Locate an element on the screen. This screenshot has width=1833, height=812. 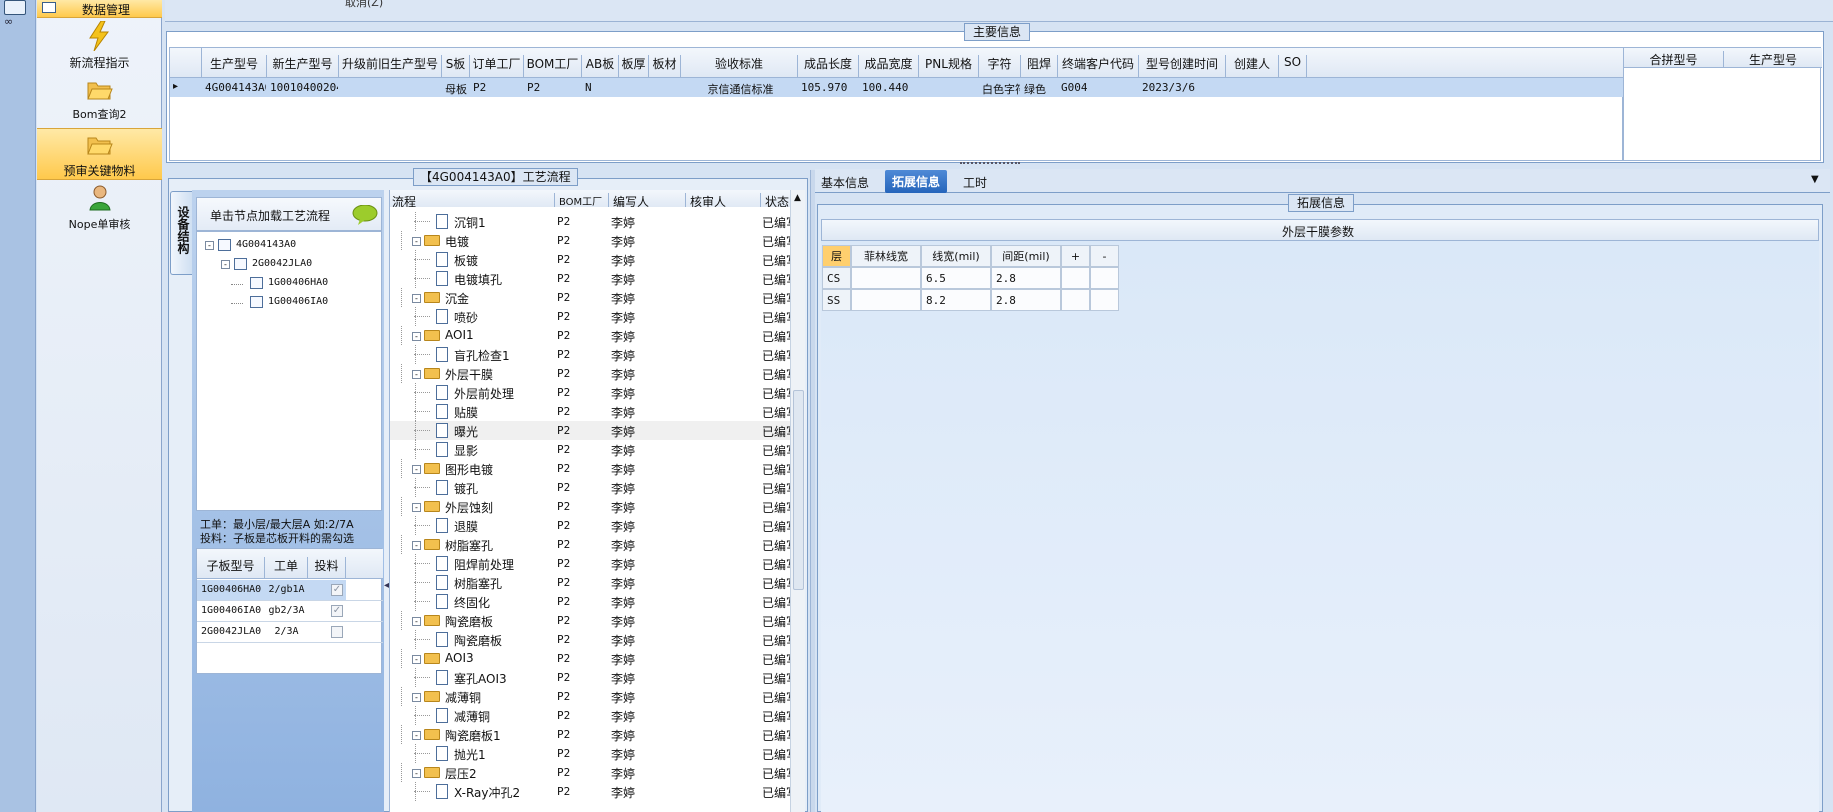
main-info-col-header: 新生产型号 is located at coordinates (303, 66).